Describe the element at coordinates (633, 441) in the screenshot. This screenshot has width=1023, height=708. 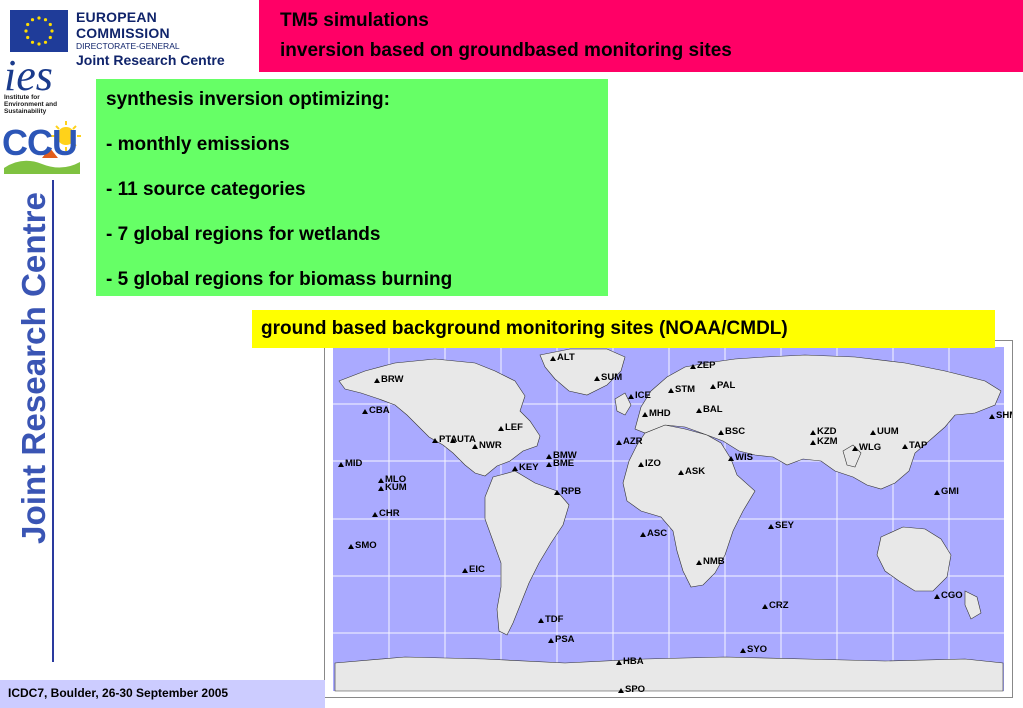
I see `site-label: AZR` at that location.